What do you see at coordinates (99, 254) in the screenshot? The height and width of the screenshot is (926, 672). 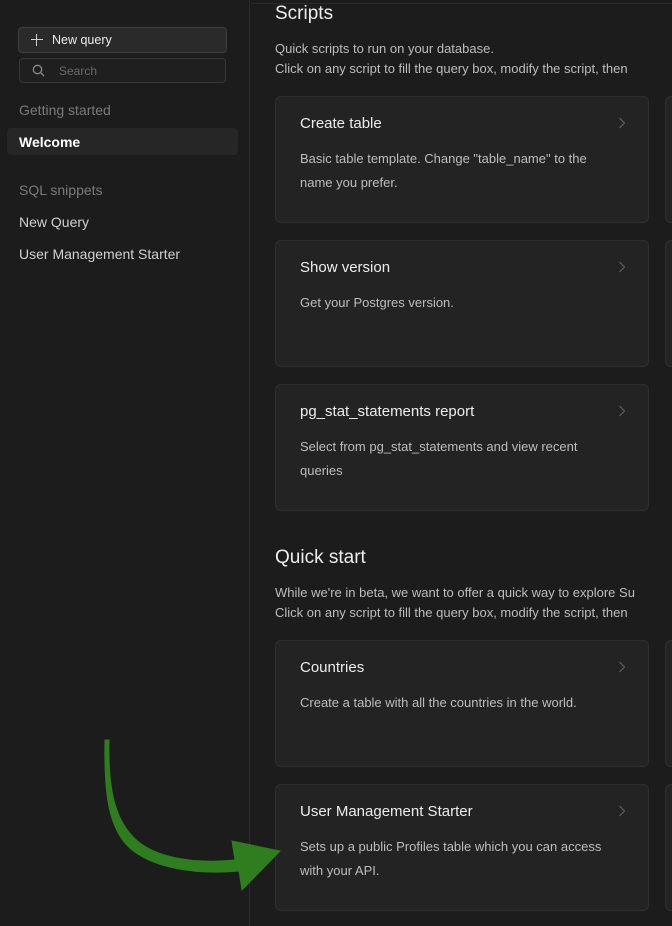 I see `sidebar-item-user-management-starter: User Management Starter` at bounding box center [99, 254].